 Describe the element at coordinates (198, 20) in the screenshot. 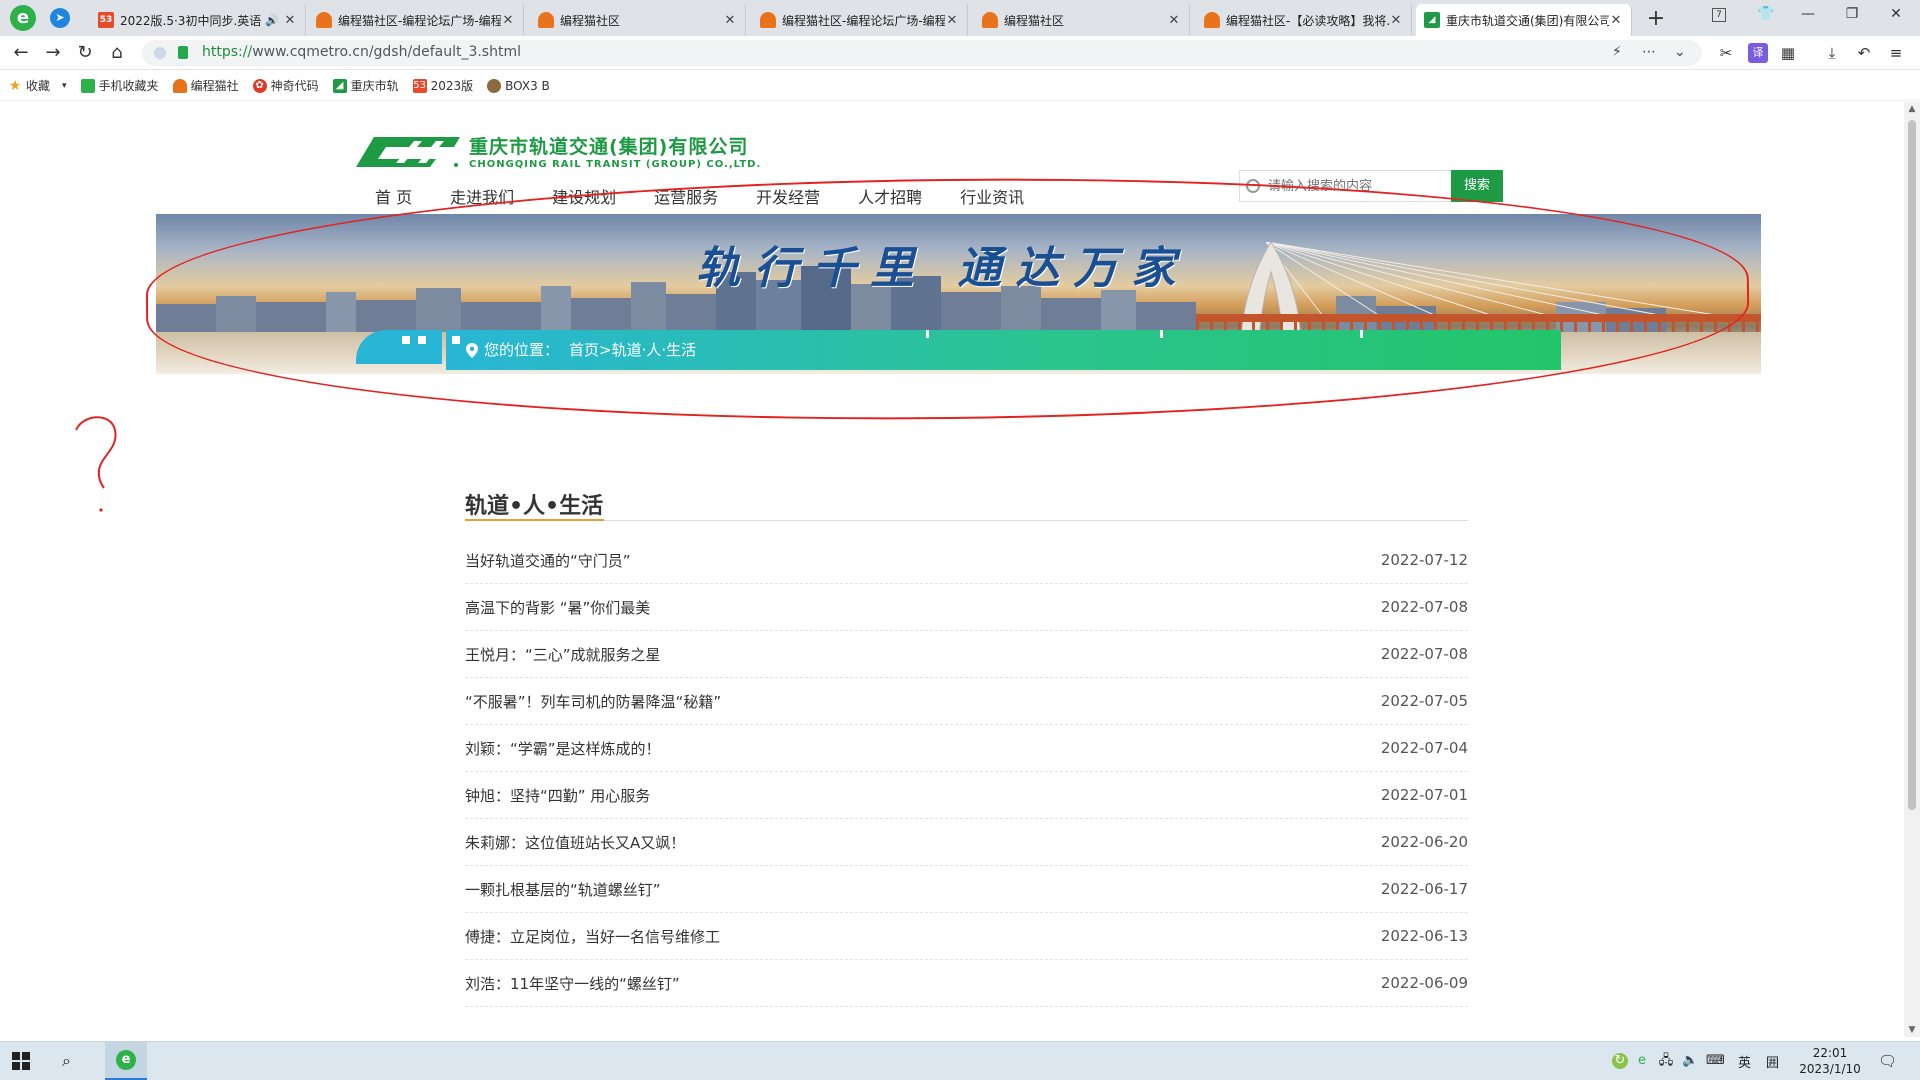

I see `browser-tab-0: 53 2022版.5·3初中同步.英语... 🔊 ✕` at that location.